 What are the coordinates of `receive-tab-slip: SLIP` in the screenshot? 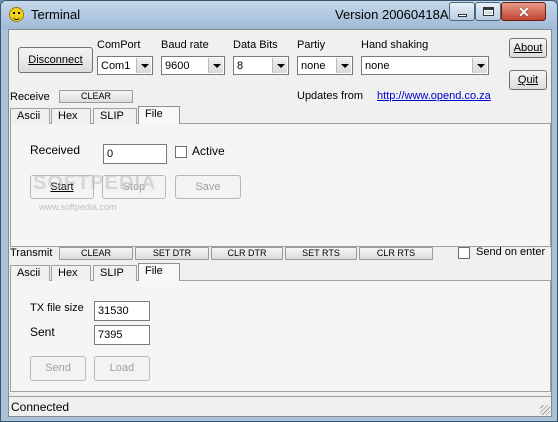 It's located at (115, 116).